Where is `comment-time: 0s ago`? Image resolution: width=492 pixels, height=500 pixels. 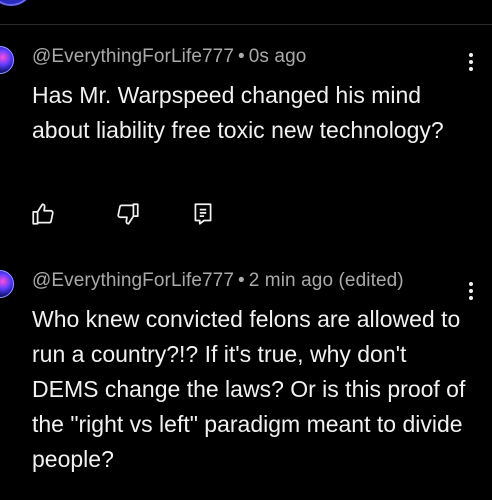 comment-time: 0s ago is located at coordinates (277, 56).